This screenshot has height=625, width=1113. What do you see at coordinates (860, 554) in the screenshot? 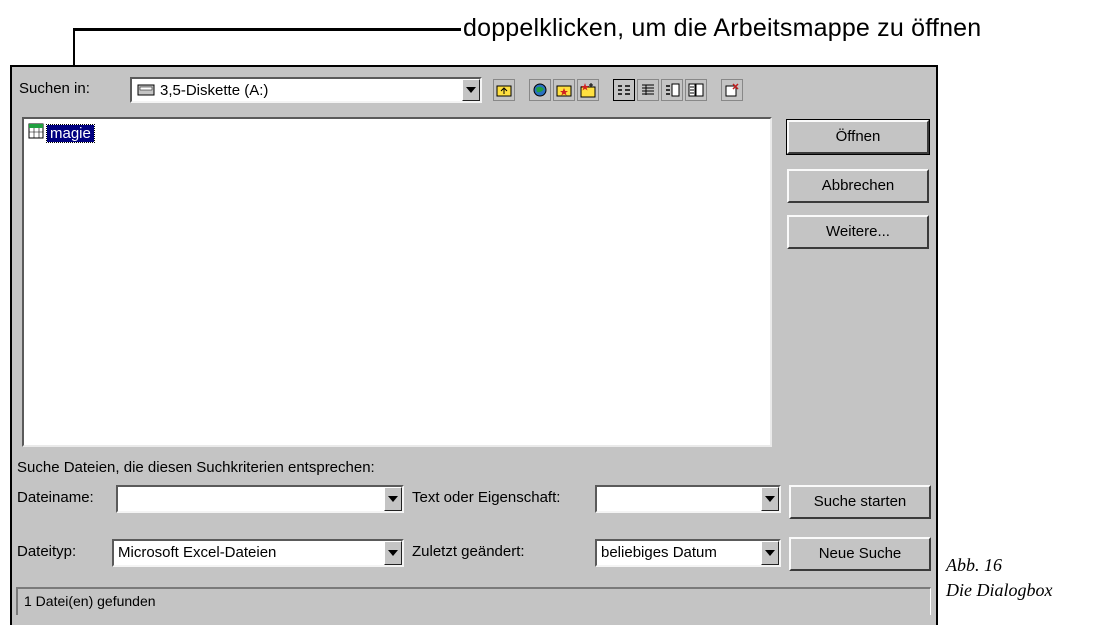
I see `new-search-button: Neue Suche` at bounding box center [860, 554].